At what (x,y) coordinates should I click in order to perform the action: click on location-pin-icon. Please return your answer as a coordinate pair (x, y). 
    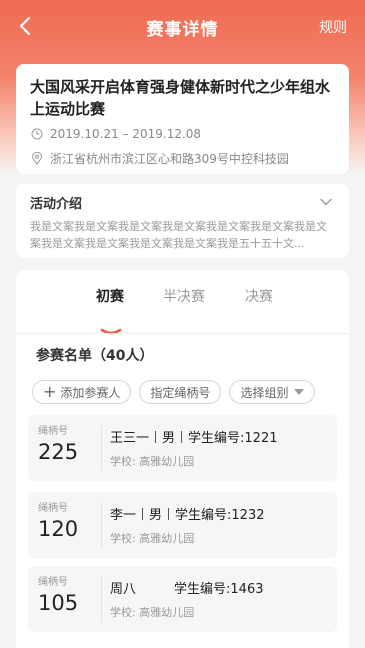
    Looking at the image, I should click on (37, 158).